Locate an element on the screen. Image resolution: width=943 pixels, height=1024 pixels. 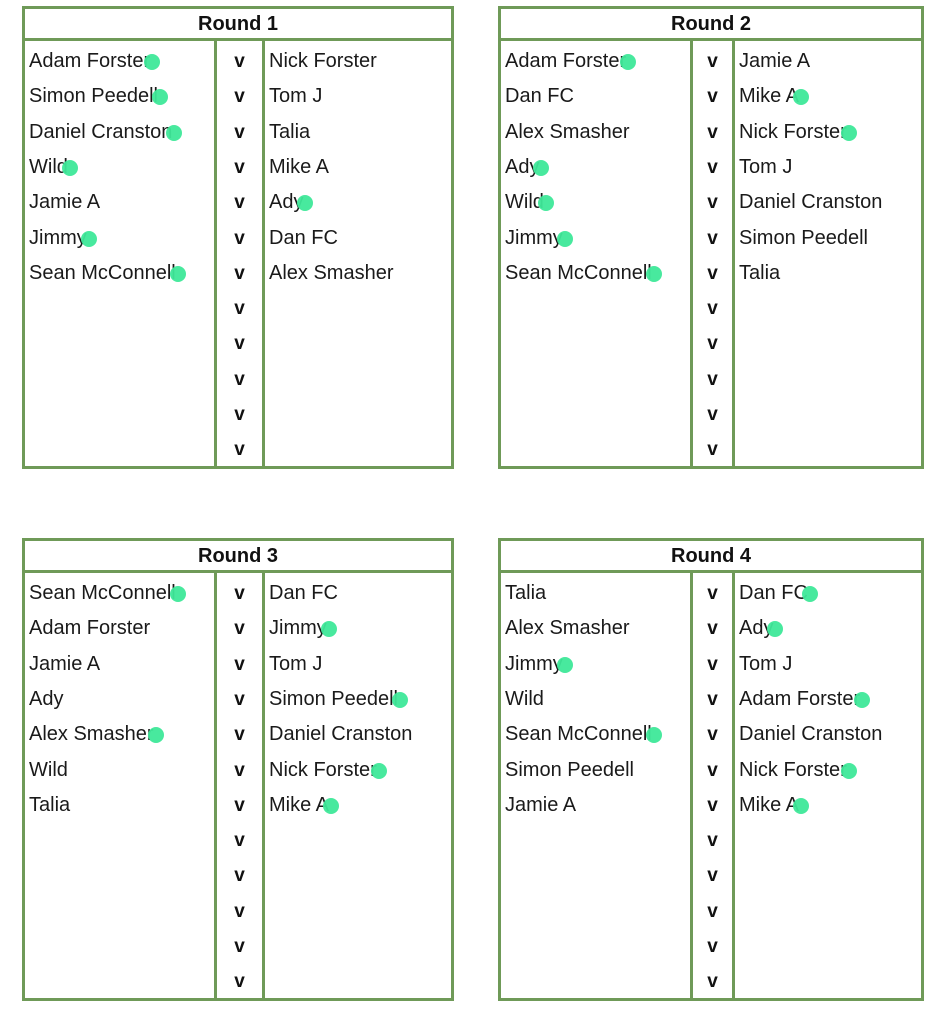
away-player-cell: Talia is located at coordinates (290, 131).